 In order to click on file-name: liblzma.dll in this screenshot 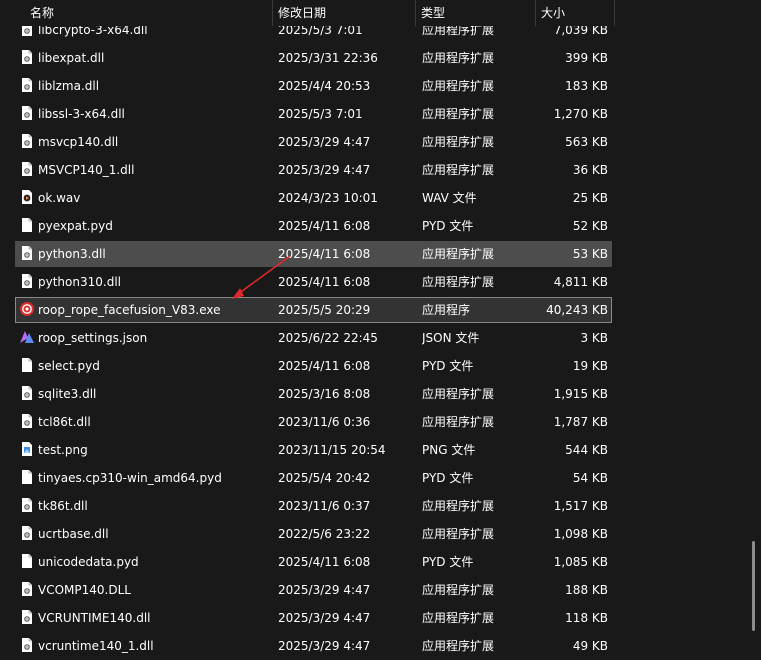, I will do `click(69, 86)`.